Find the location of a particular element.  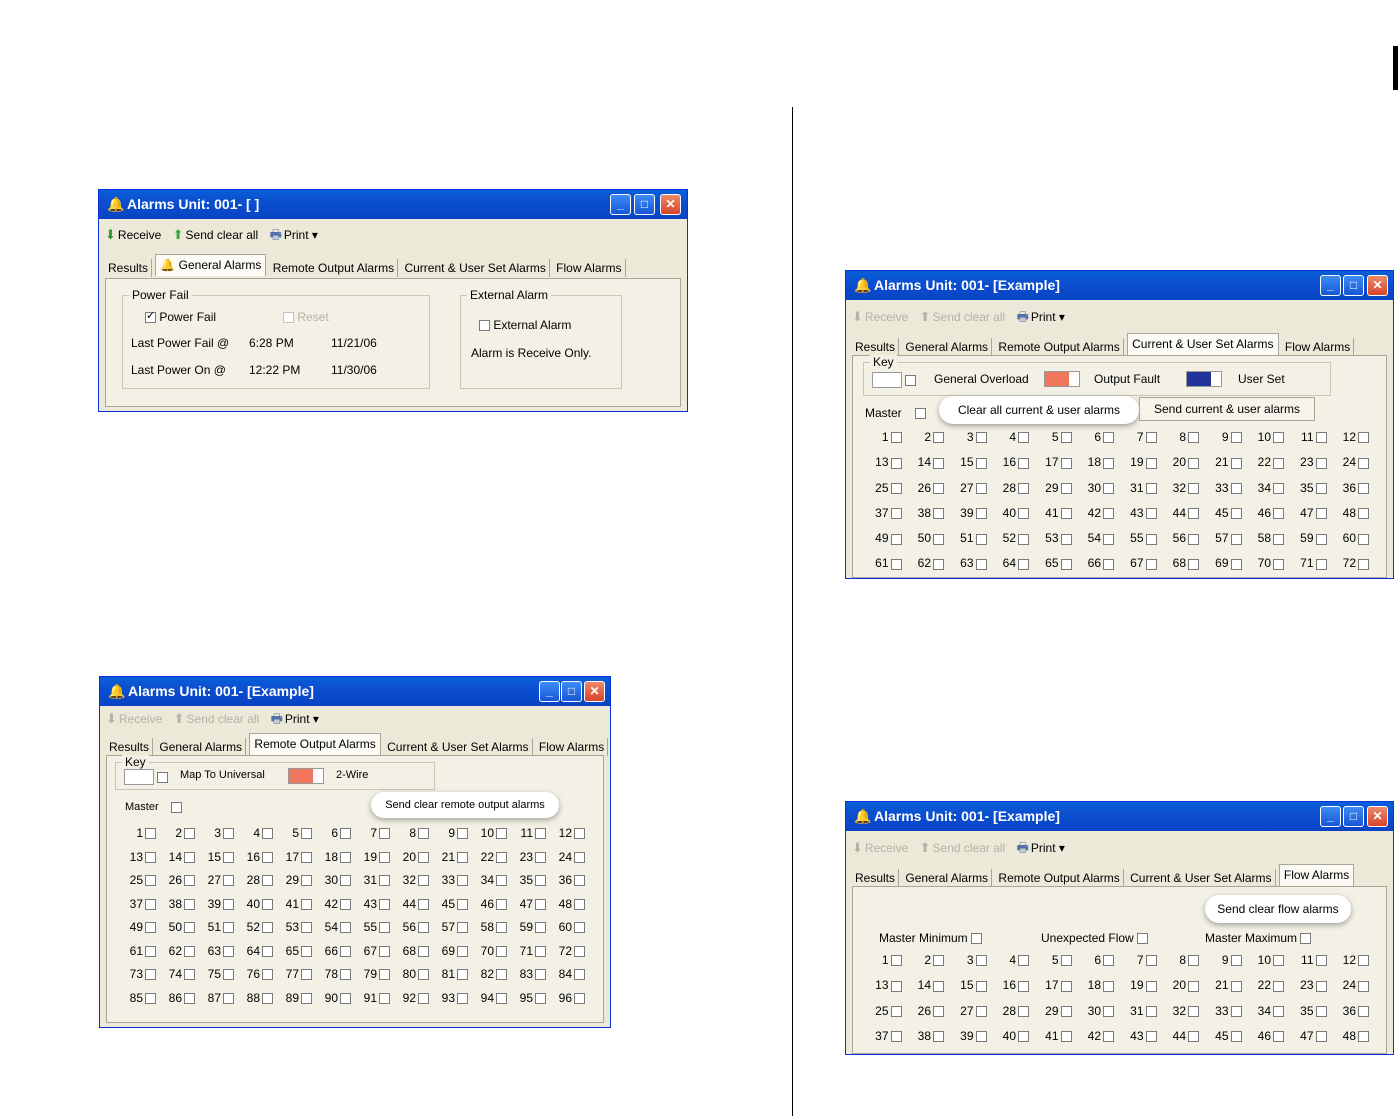

output-checkbox: 45 is located at coordinates (1220, 518).